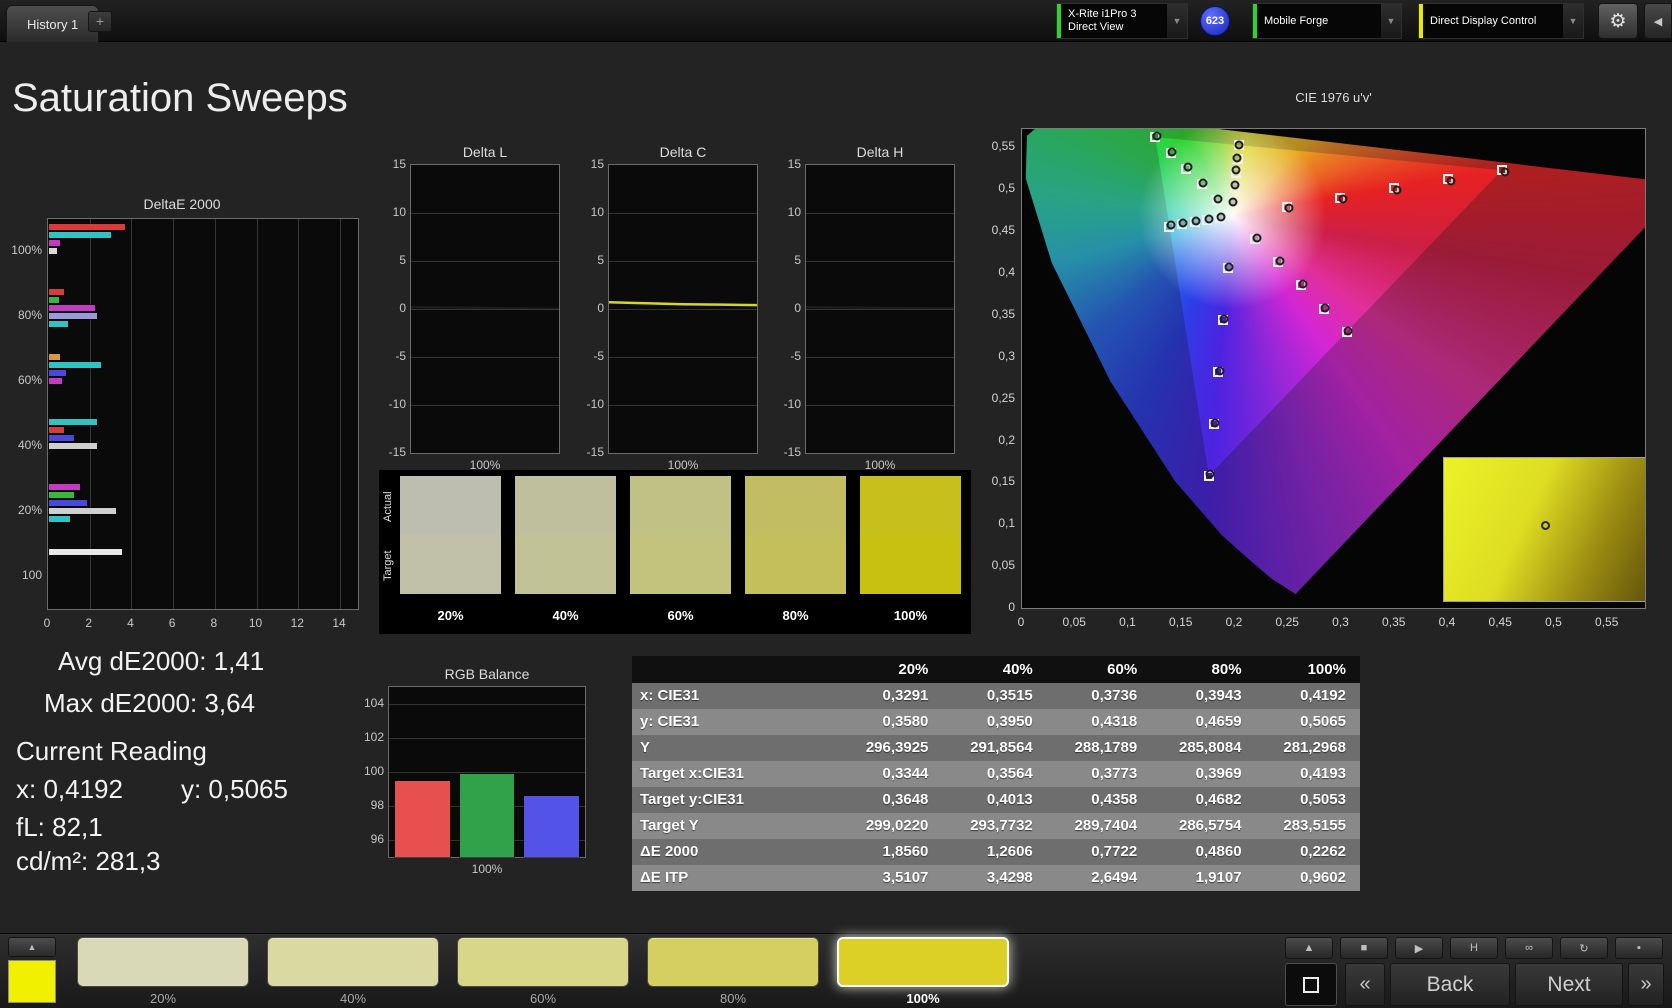 The height and width of the screenshot is (1008, 1672). Describe the element at coordinates (1569, 984) in the screenshot. I see `next-button: Next` at that location.